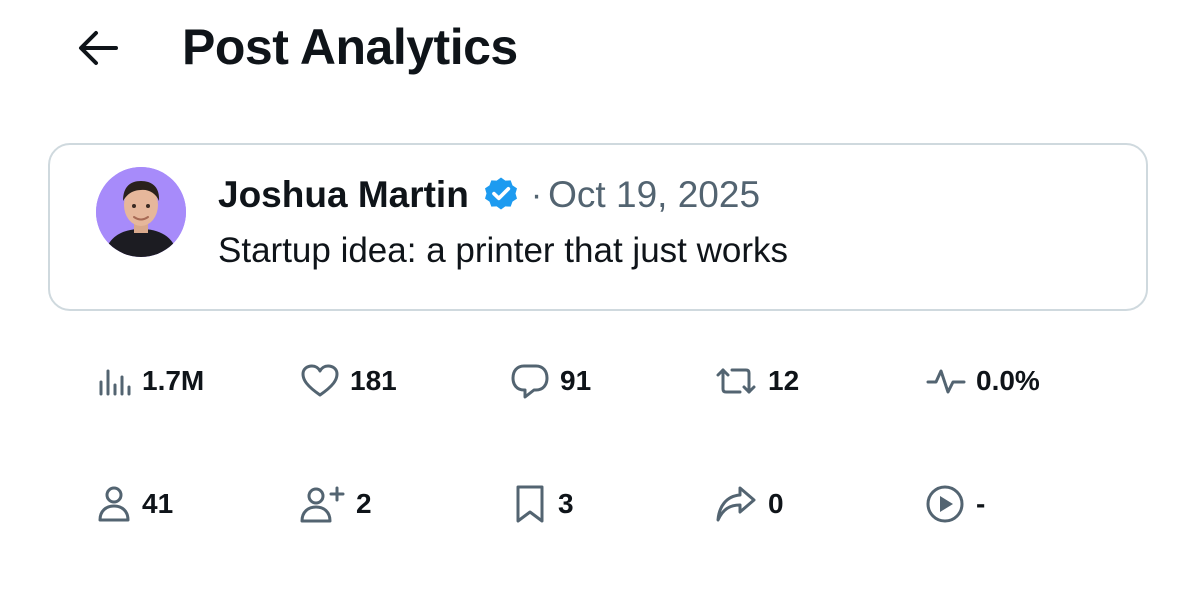 This screenshot has width=1200, height=597. Describe the element at coordinates (566, 503) in the screenshot. I see `metric-value: 3` at that location.